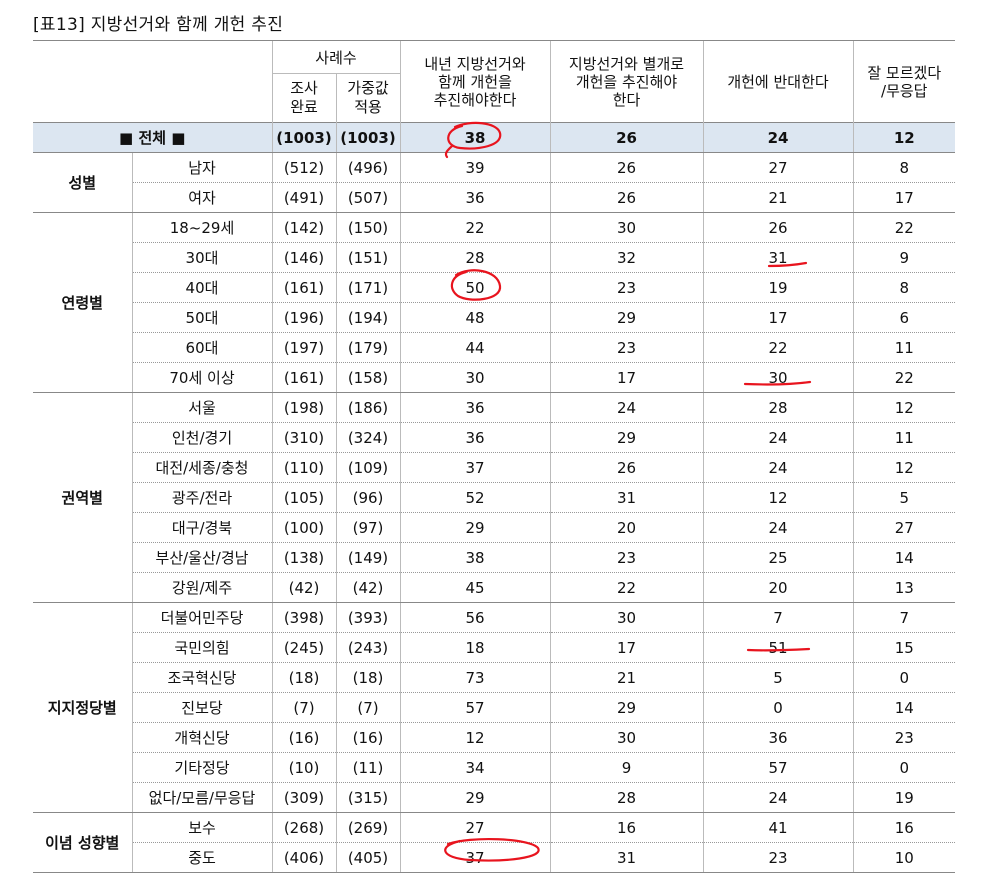  What do you see at coordinates (777, 677) in the screenshot?
I see `value-col3: 5` at bounding box center [777, 677].